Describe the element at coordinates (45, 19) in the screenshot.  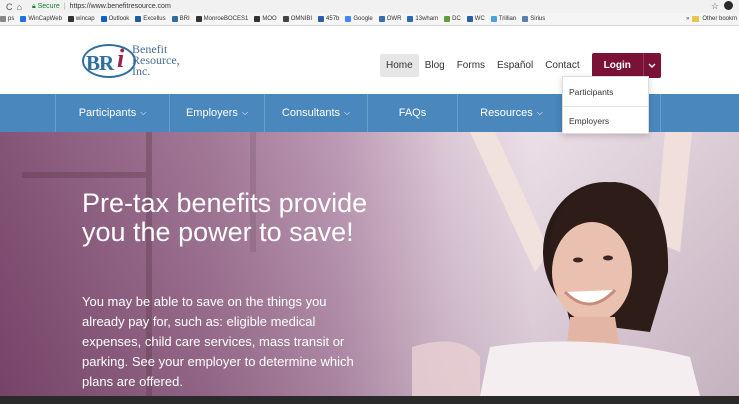
I see `bookmark-label: WinCapWeb` at that location.